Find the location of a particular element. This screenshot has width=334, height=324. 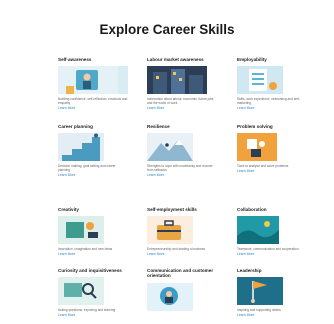

stairs-icon is located at coordinates (93, 147).